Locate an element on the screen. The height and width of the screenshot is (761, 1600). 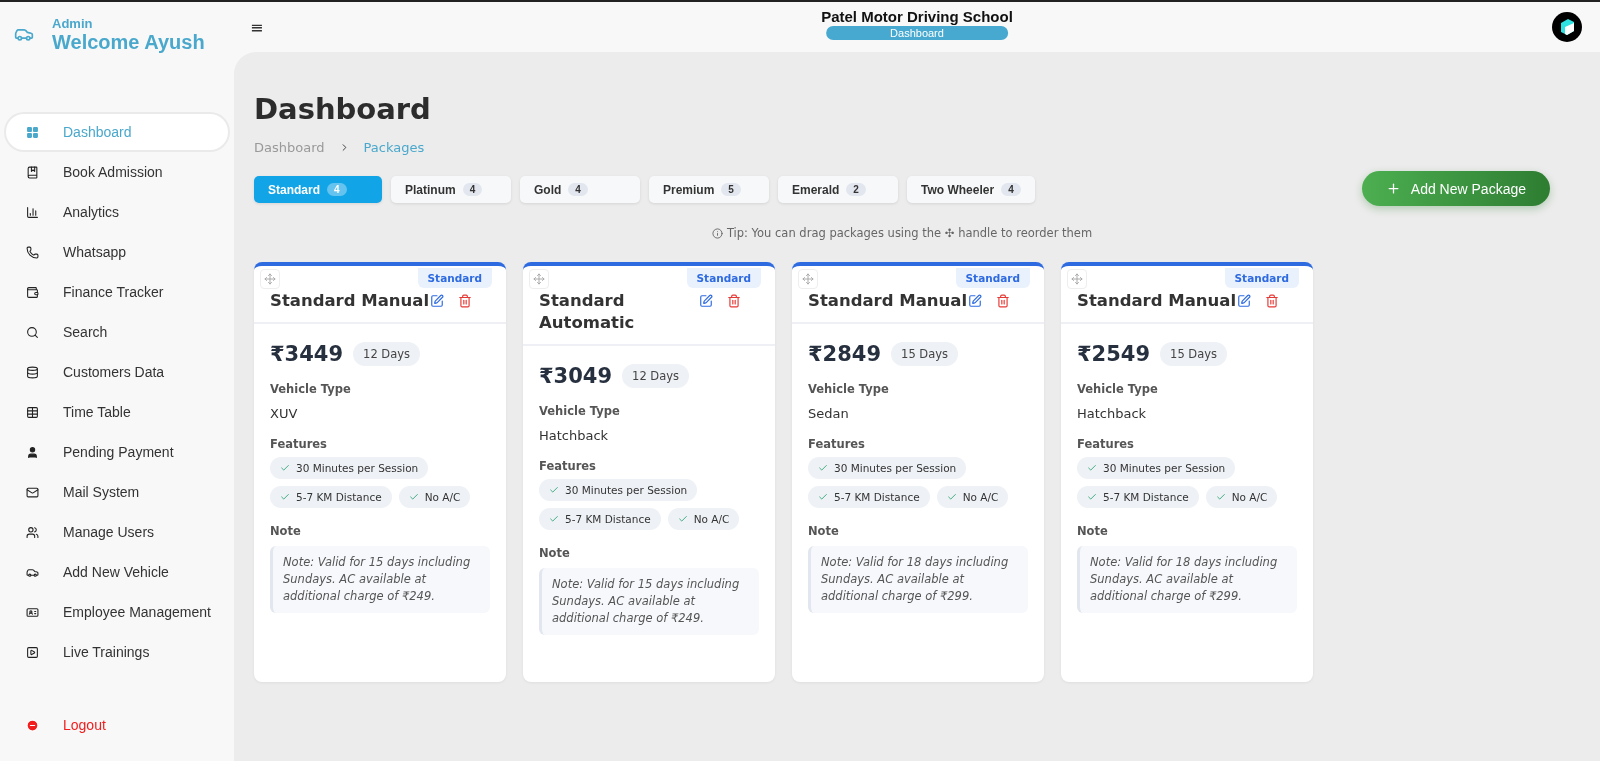
sidebar-item: Analytics is located at coordinates (117, 212).